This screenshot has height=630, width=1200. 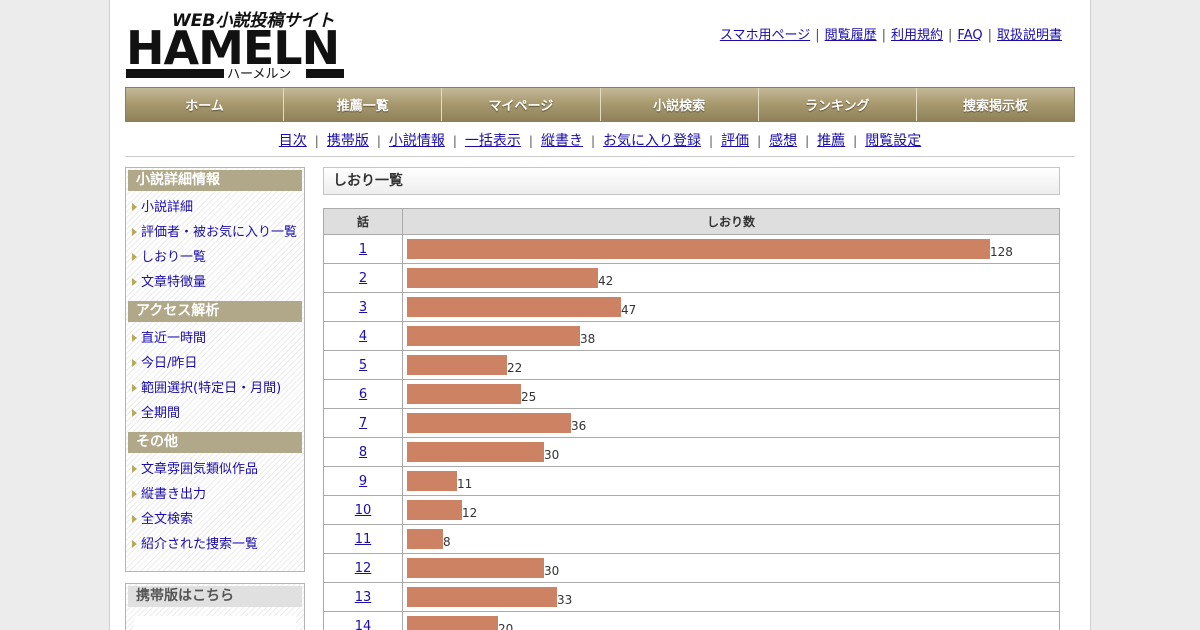 I want to click on sidebar-link: 文章雰囲気類似作品, so click(x=199, y=469).